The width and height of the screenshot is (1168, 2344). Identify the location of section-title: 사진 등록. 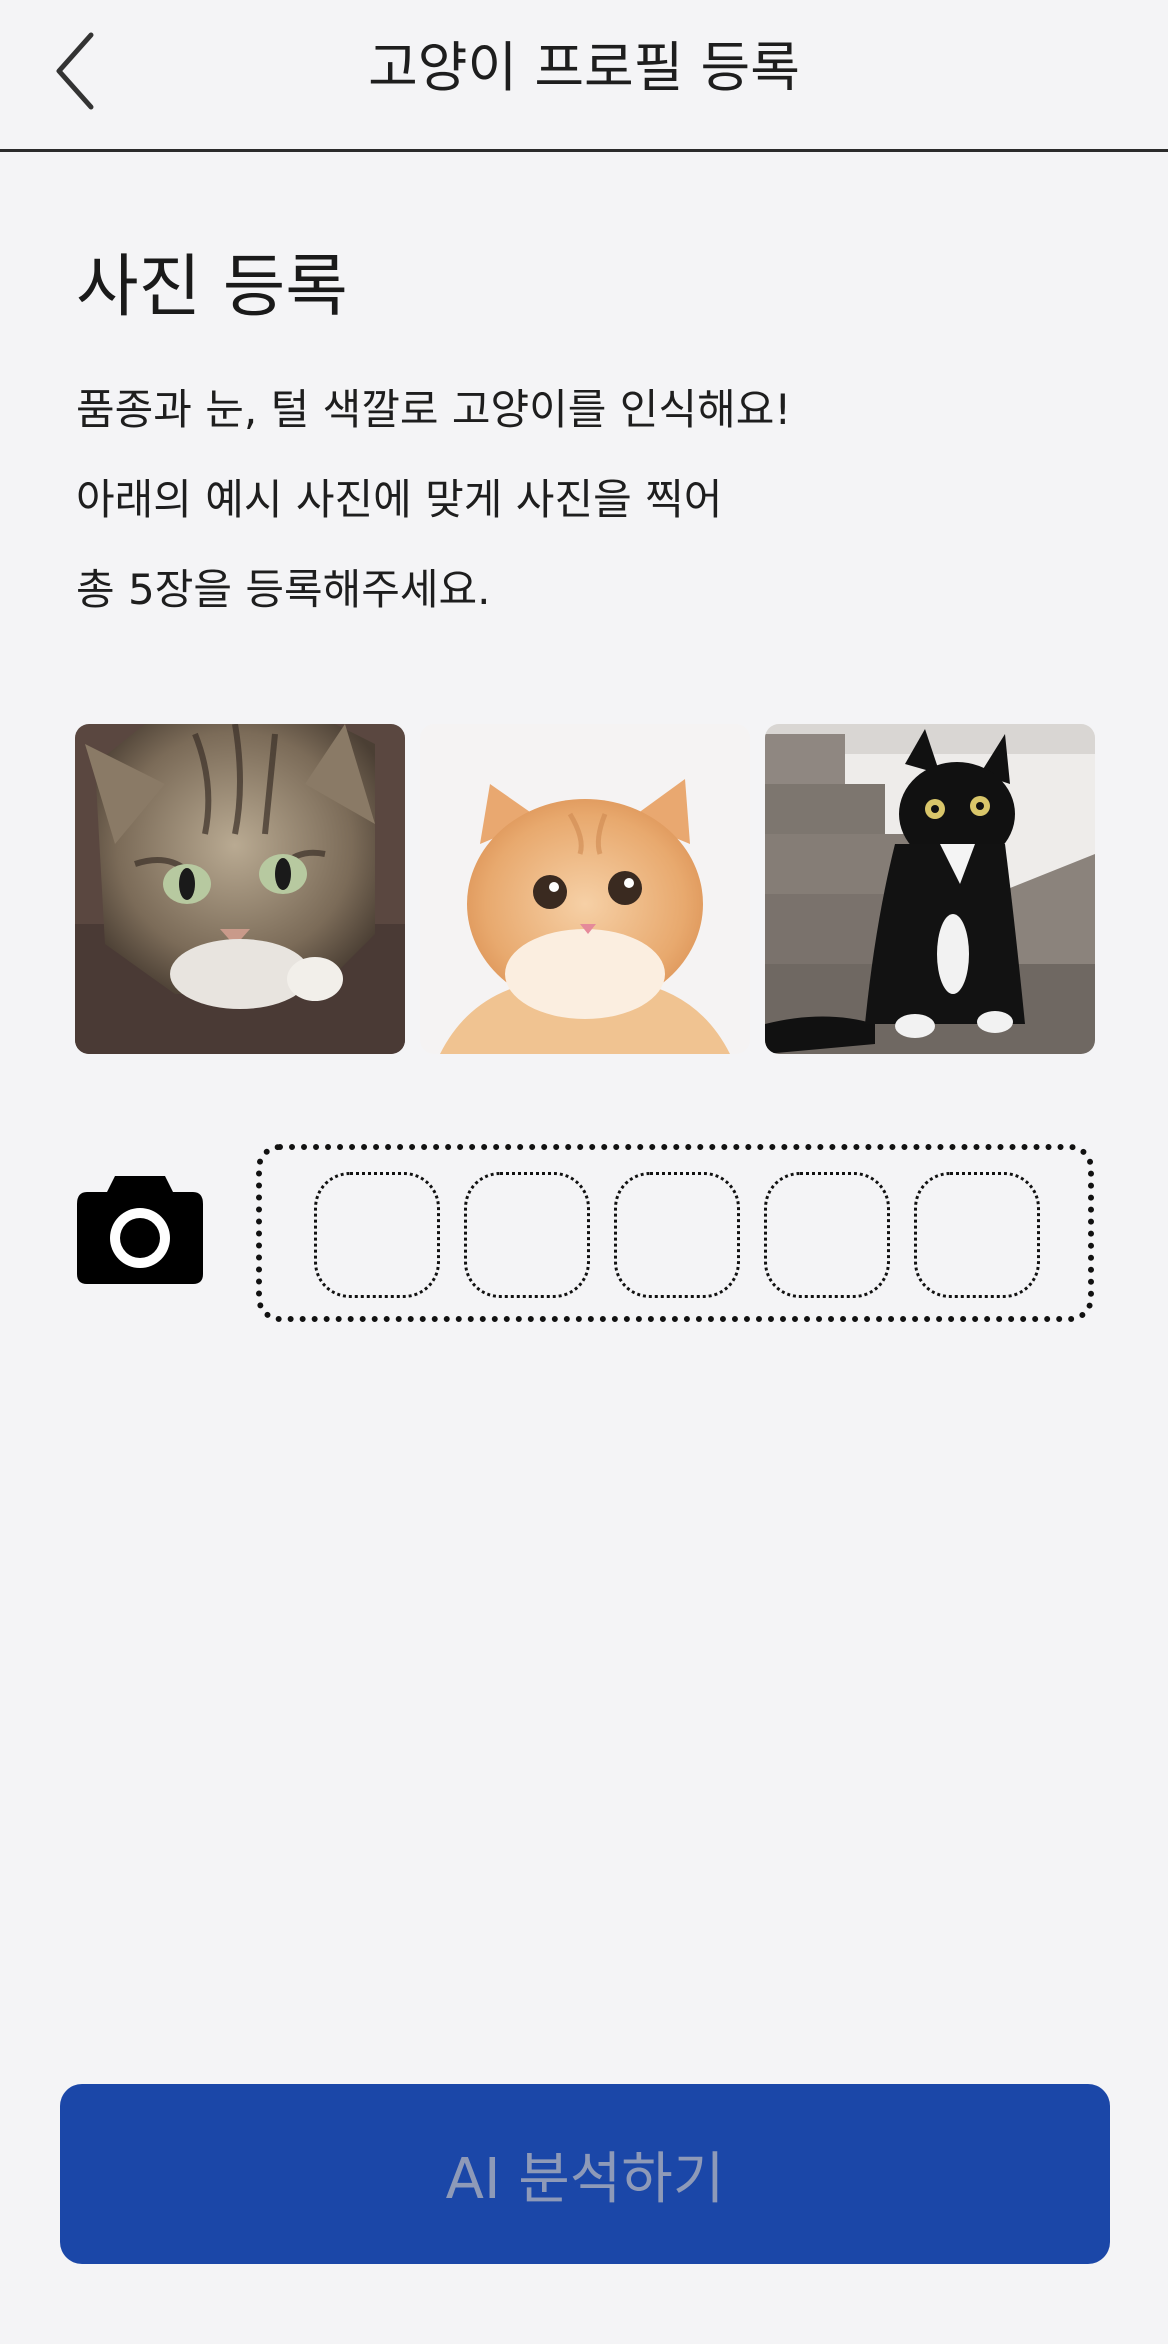
(212, 287).